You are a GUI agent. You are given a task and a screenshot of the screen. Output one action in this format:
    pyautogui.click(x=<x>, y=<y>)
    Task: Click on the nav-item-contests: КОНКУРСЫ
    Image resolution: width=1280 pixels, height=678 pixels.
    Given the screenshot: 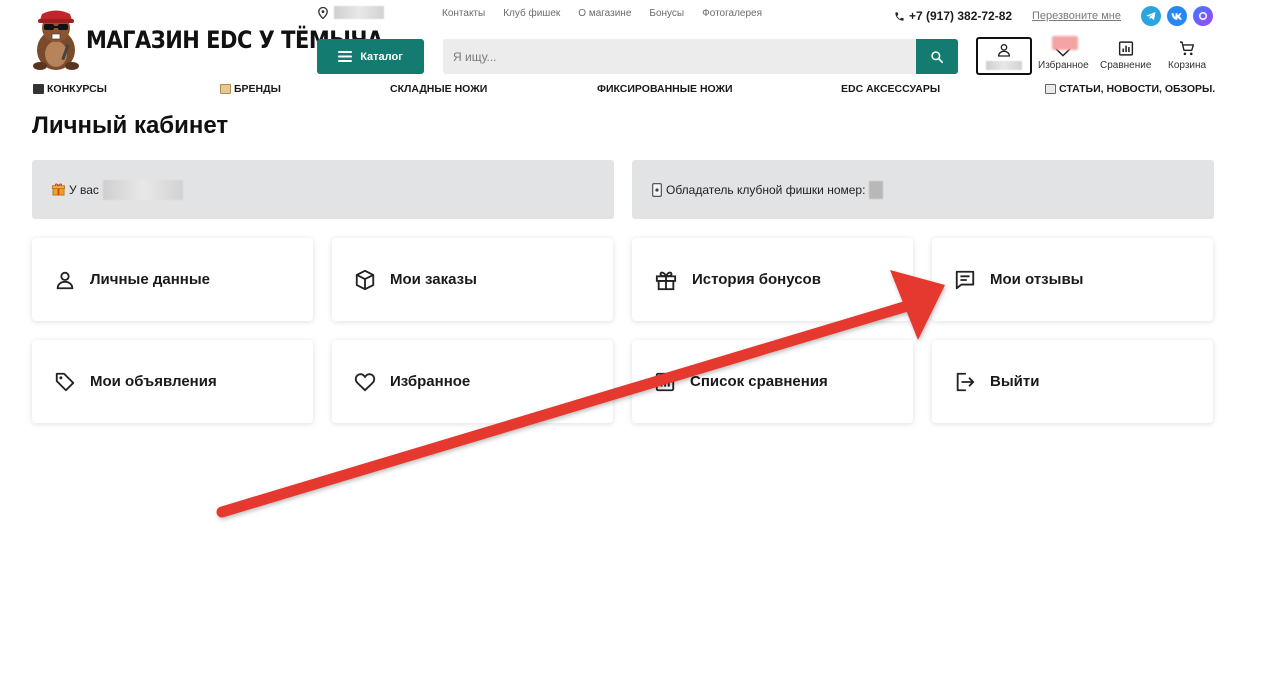 What is the action you would take?
    pyautogui.click(x=70, y=89)
    